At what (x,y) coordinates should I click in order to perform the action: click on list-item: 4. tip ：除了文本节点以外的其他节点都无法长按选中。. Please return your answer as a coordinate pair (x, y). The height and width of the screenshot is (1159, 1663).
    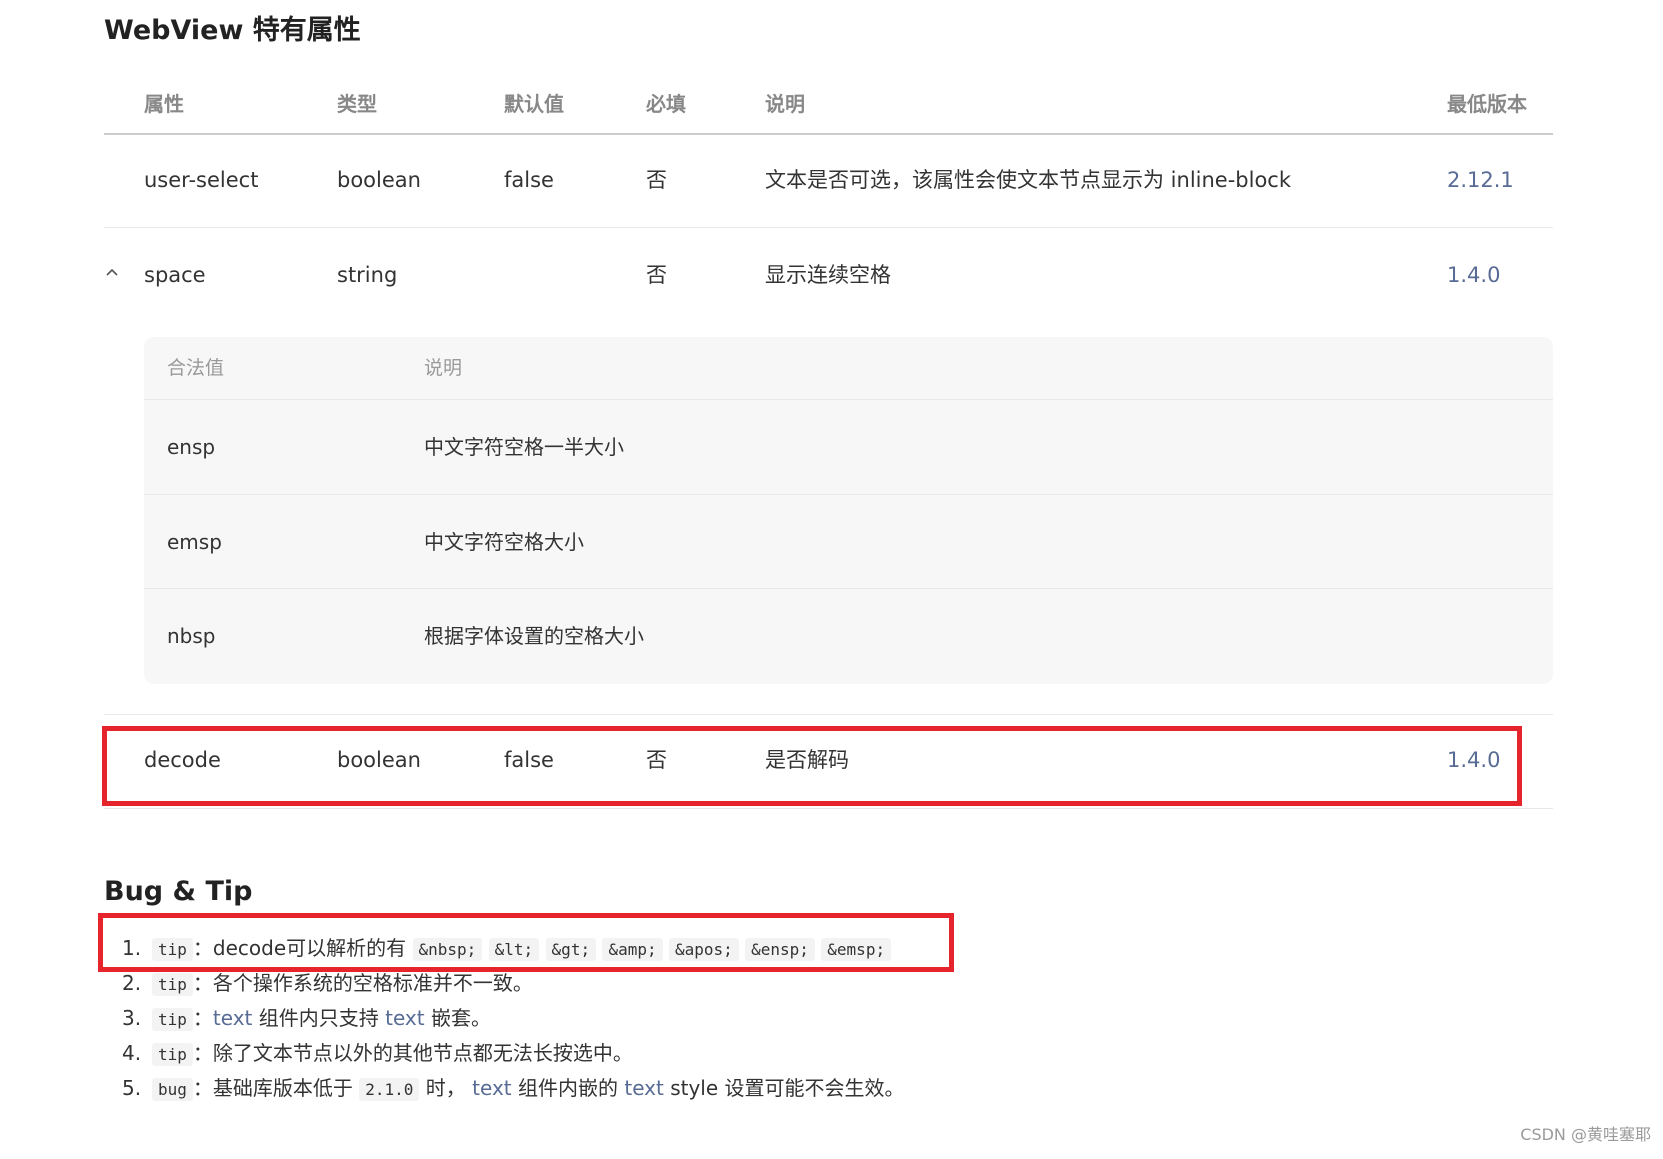
    Looking at the image, I should click on (377, 1054).